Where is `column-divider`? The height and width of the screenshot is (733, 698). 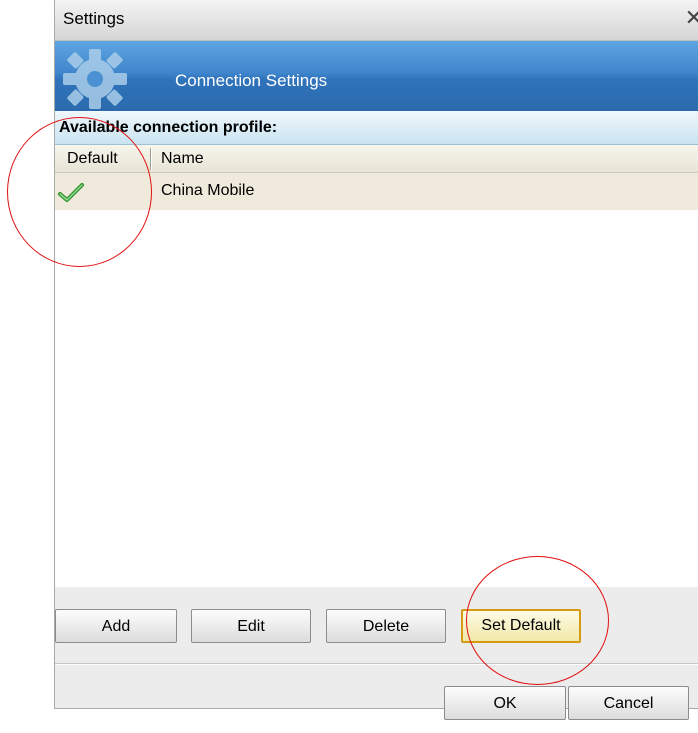 column-divider is located at coordinates (150, 159).